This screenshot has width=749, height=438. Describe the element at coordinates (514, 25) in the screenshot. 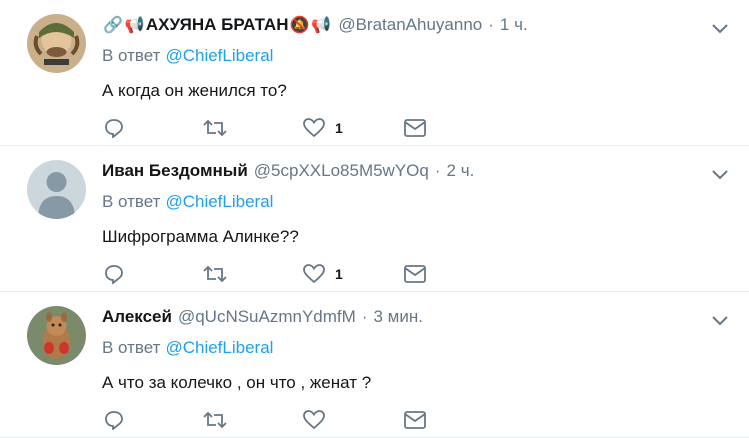

I see `timestamp: 1 ч.` at that location.